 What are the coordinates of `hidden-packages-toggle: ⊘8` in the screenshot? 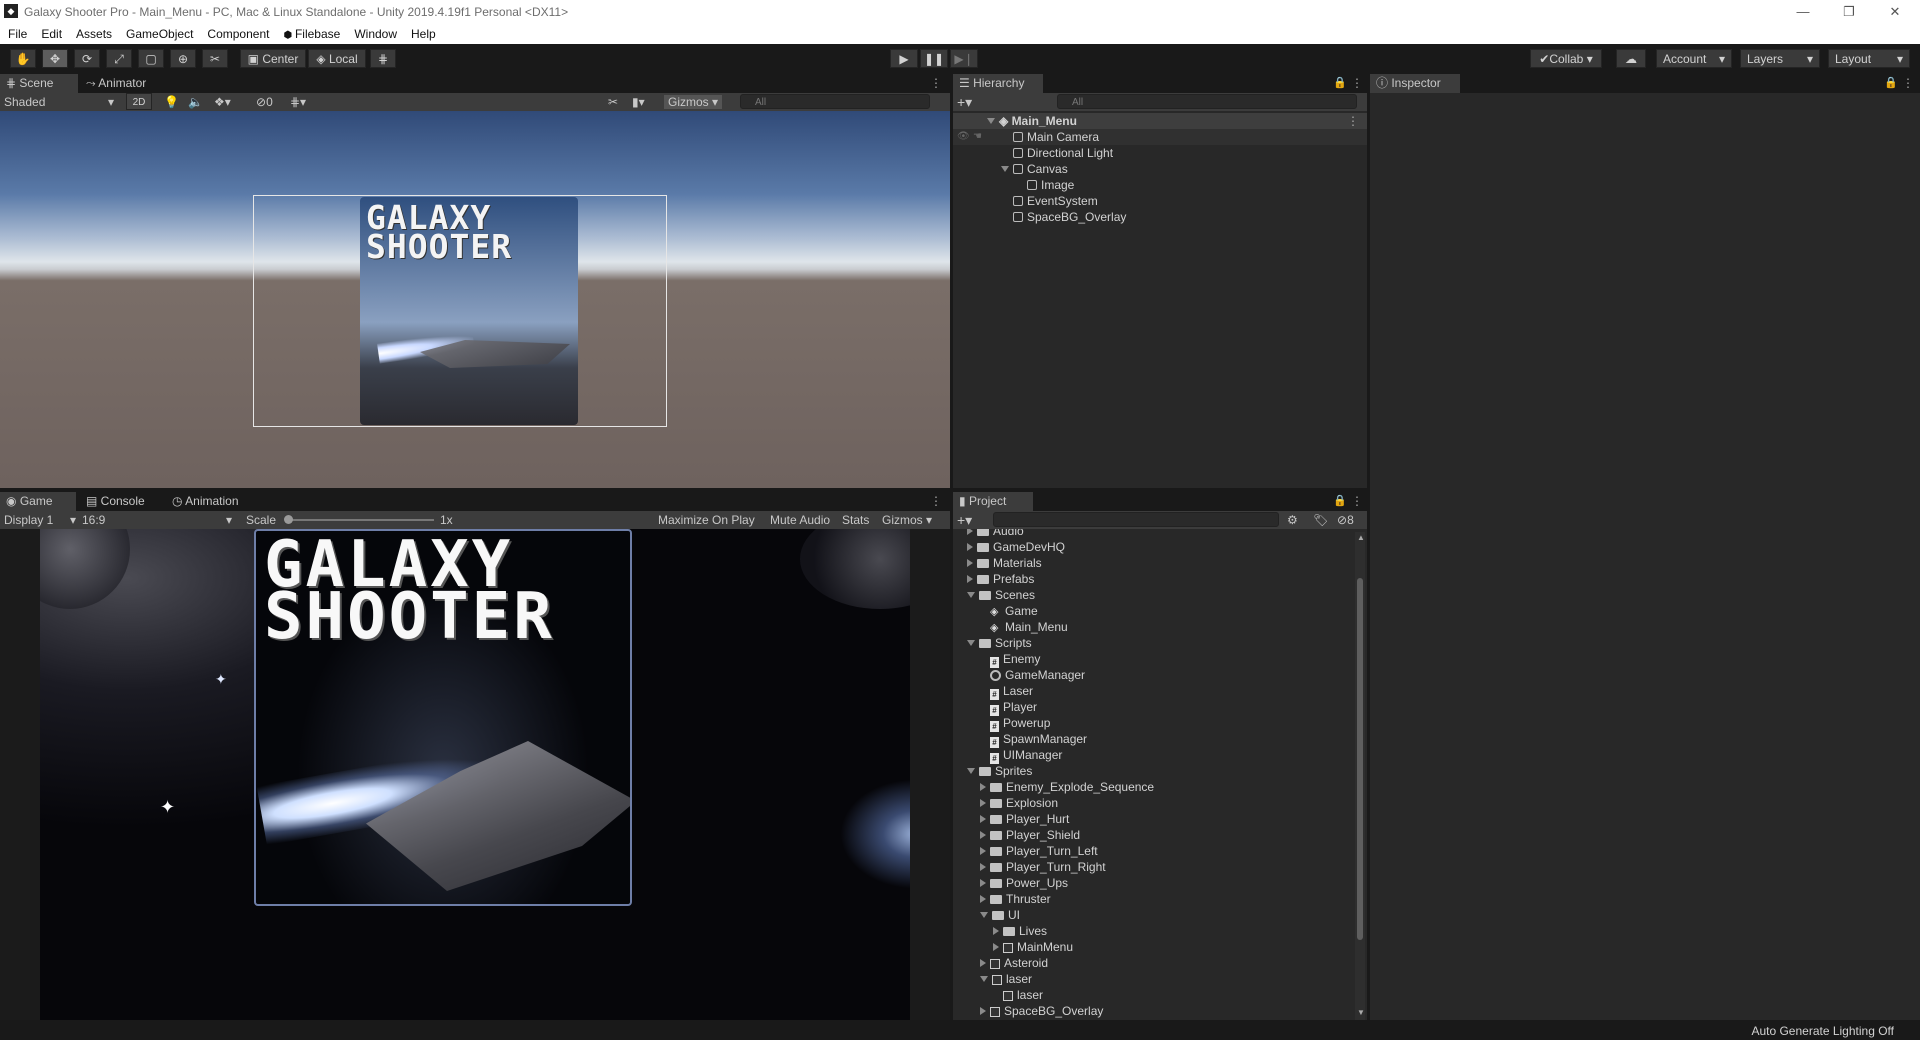 It's located at (1345, 520).